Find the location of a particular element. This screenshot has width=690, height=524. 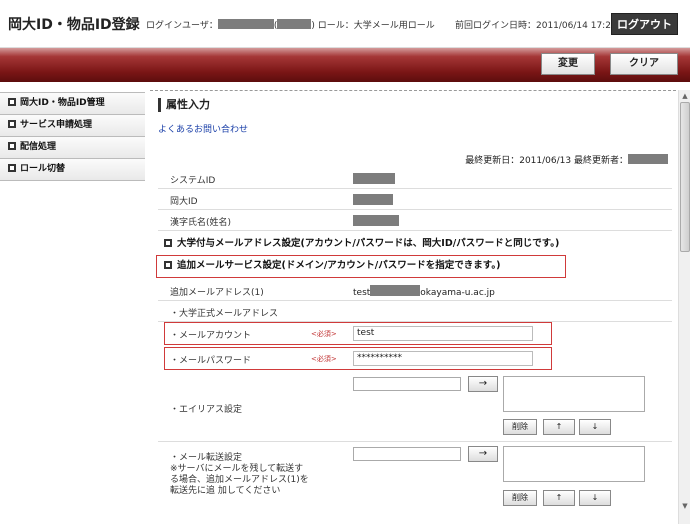

kanji-name-value is located at coordinates (376, 221).